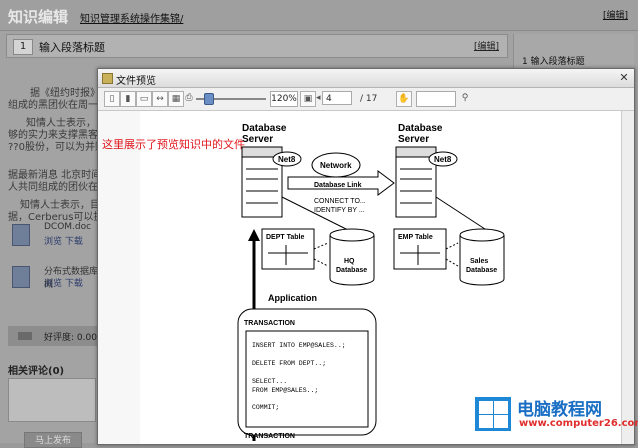  I want to click on section-edit-label: 编辑, so click(486, 47).